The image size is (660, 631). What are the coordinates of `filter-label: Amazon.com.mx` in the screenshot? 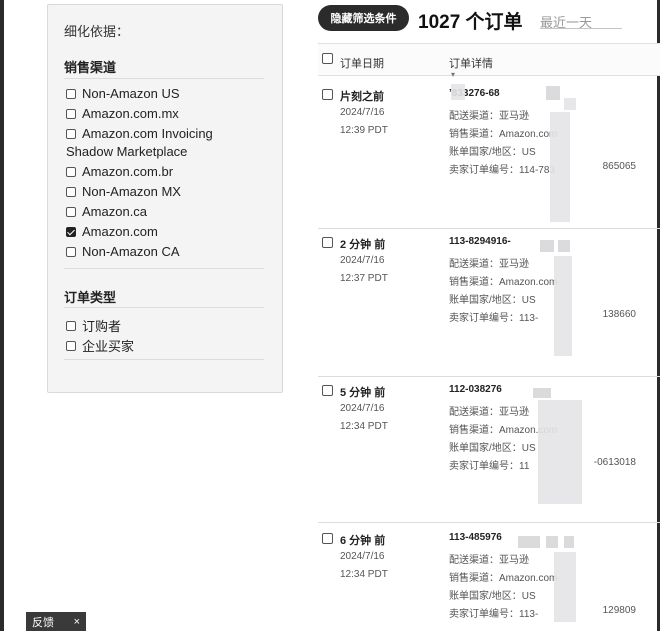 It's located at (130, 113).